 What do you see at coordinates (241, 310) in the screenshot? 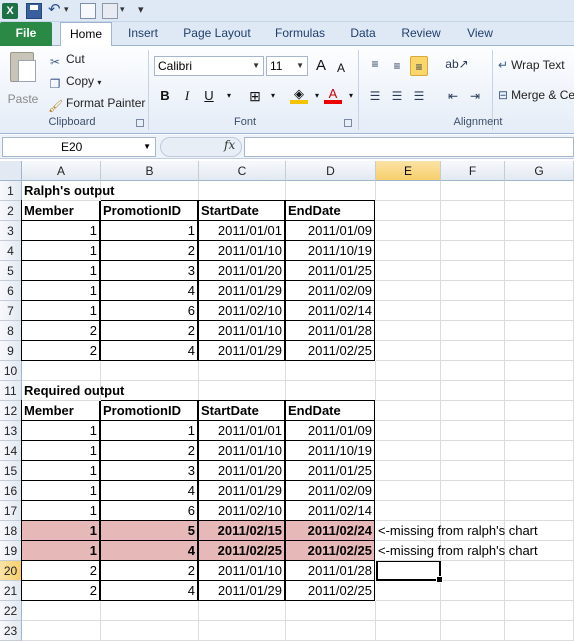
I see `cell-c7: 2011/02/10` at bounding box center [241, 310].